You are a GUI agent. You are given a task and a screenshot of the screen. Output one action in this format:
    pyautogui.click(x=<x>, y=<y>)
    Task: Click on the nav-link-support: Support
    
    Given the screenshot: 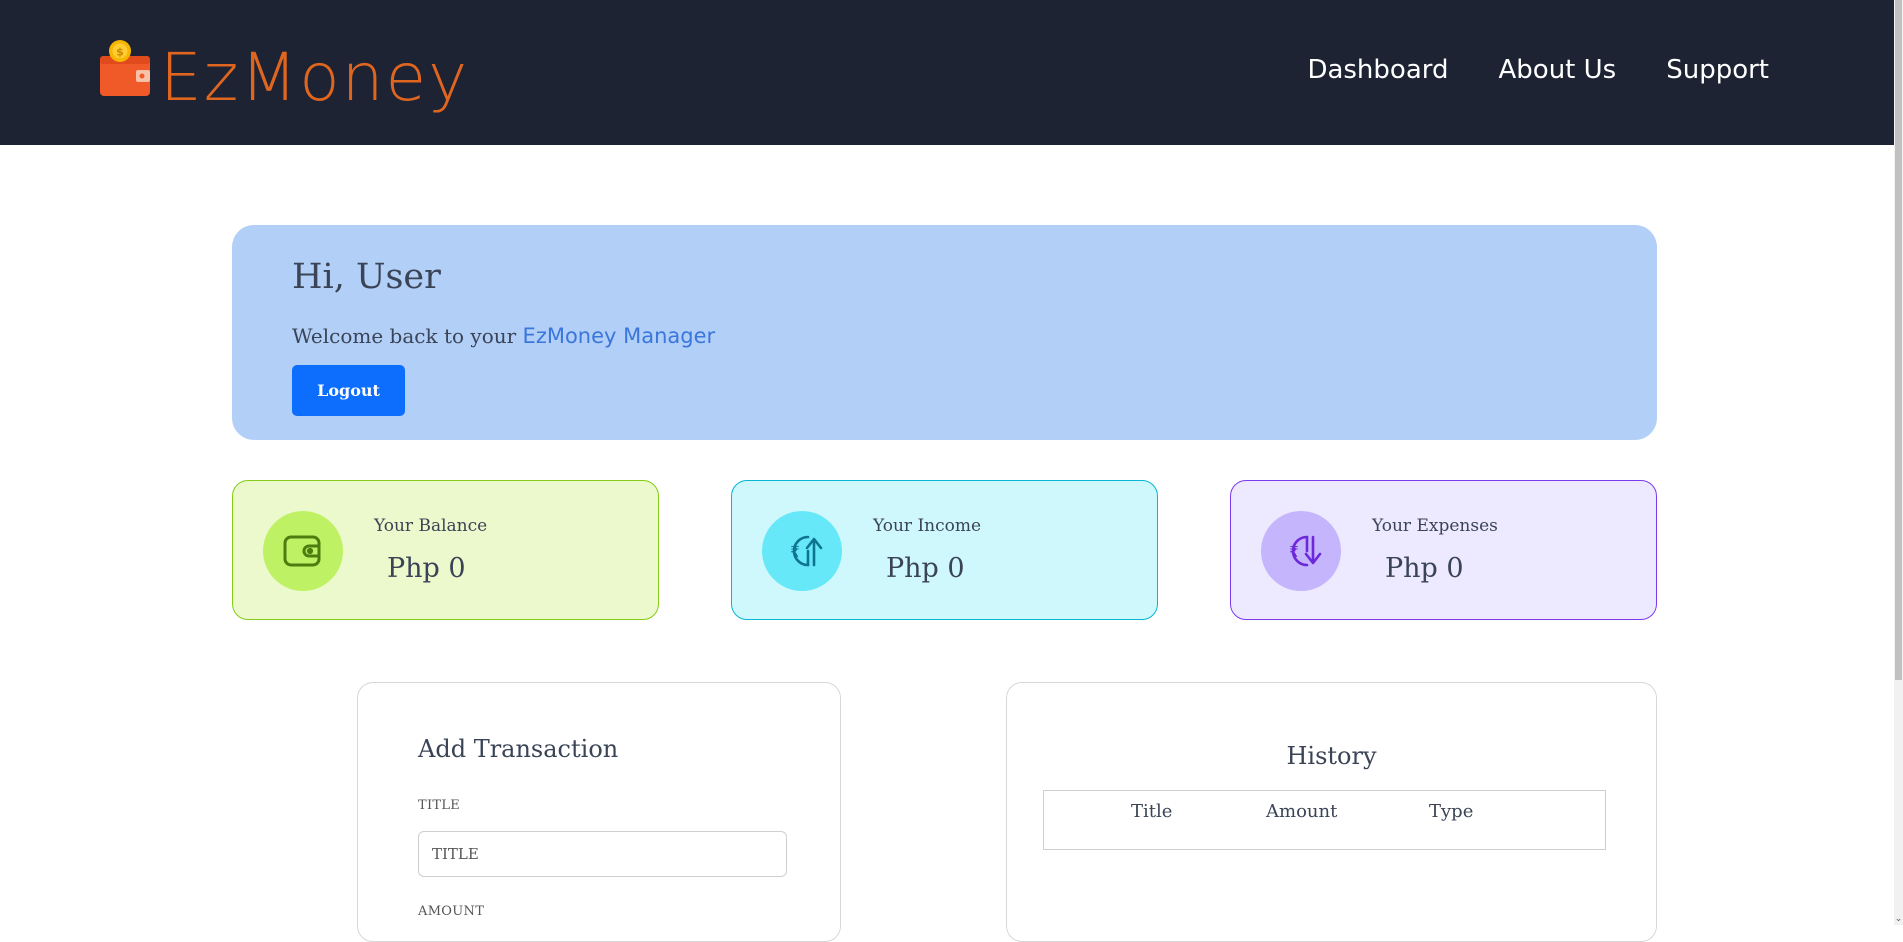 What is the action you would take?
    pyautogui.click(x=1717, y=70)
    